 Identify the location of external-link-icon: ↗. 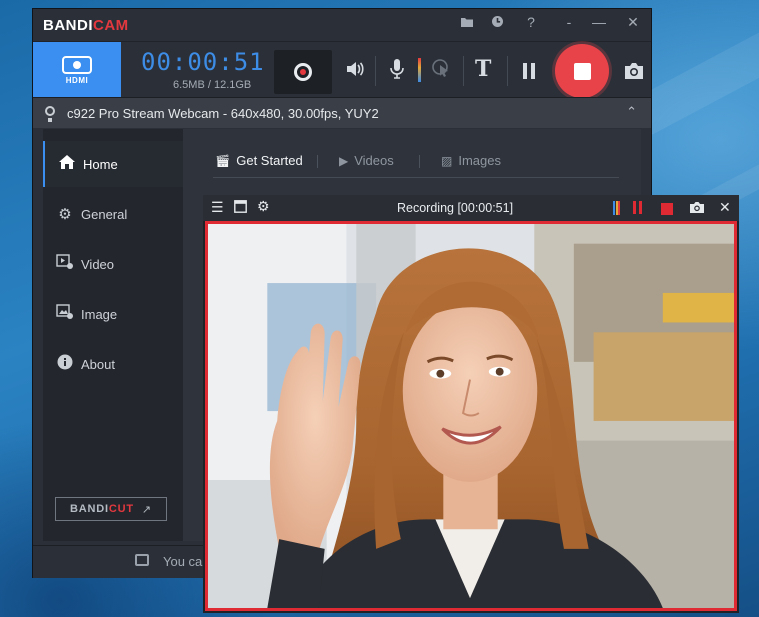
(146, 509).